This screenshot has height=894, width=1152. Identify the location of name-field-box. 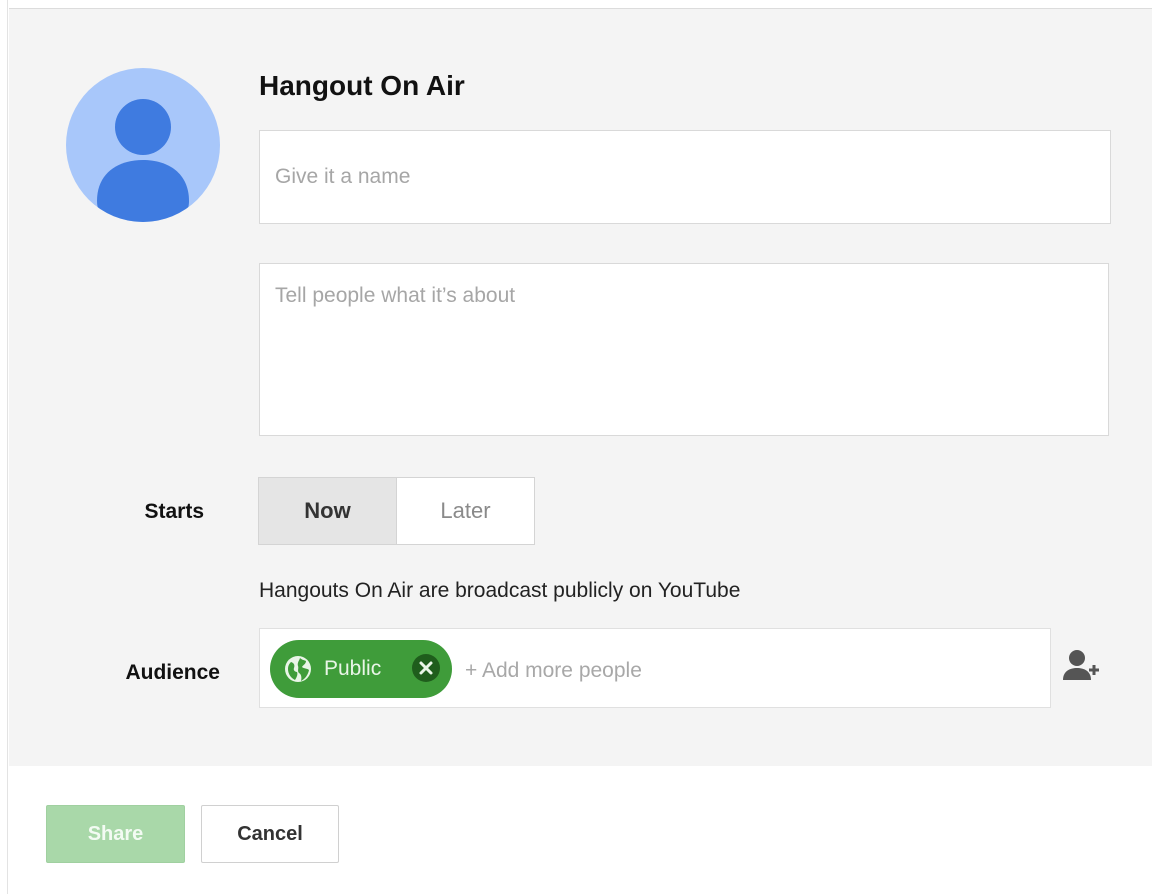
(685, 177).